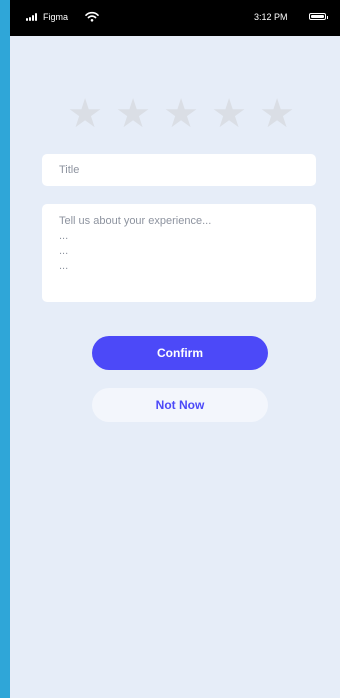  I want to click on star-rating: ★ ★ ★ ★ ★, so click(181, 114).